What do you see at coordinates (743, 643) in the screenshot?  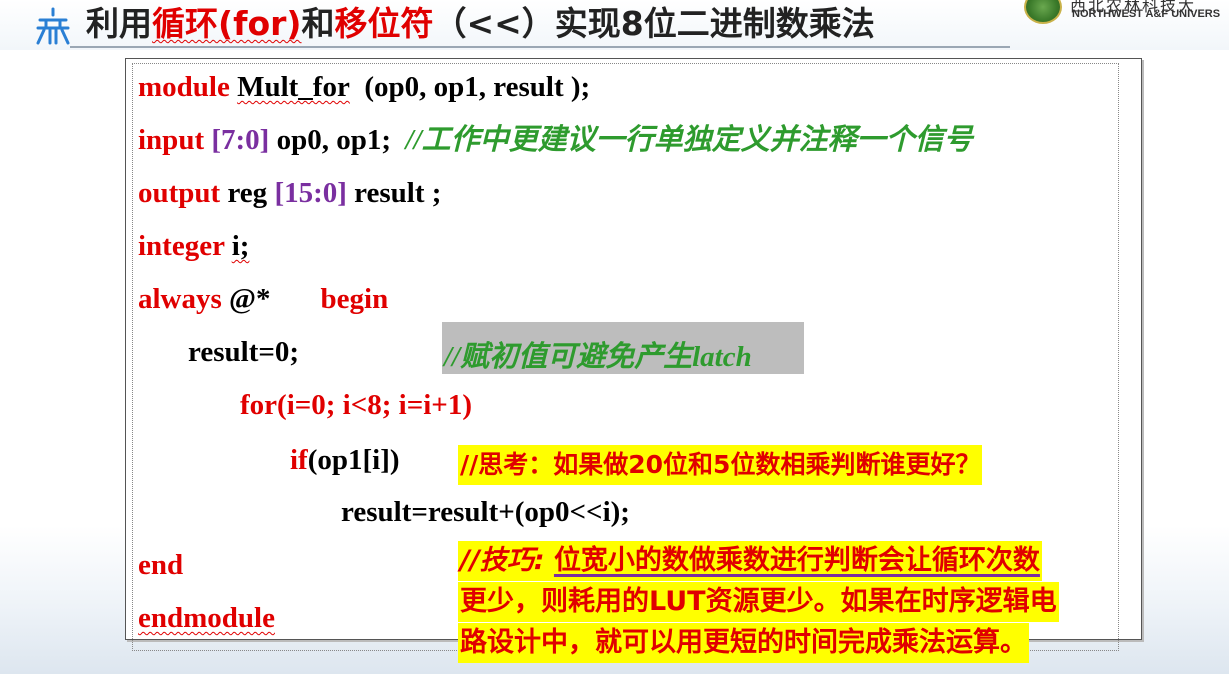 I see `tip-note-line-3: 路设计中，就可以用更短的时间完成乘法运算。` at bounding box center [743, 643].